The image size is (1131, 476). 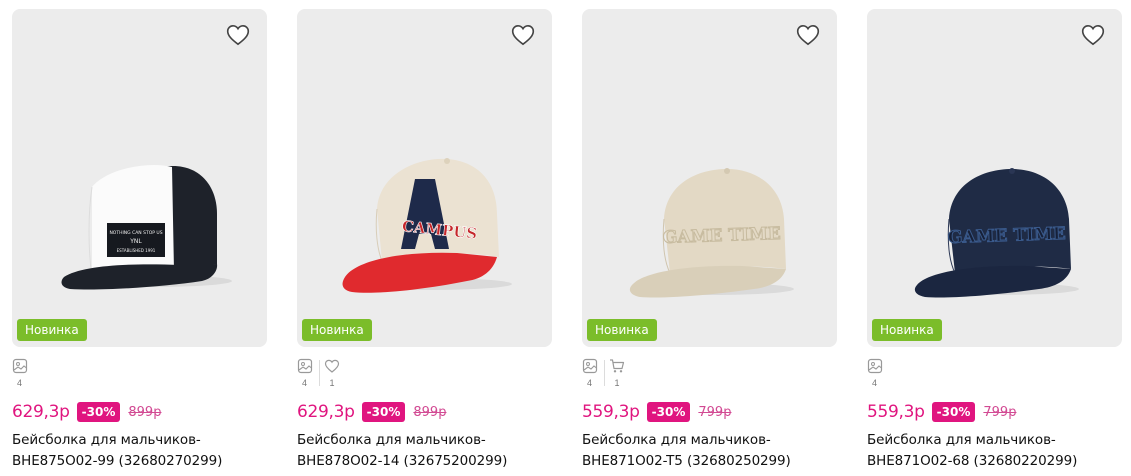 I want to click on product-title-line2: BHE878O02-14 (32675200299), so click(x=402, y=461).